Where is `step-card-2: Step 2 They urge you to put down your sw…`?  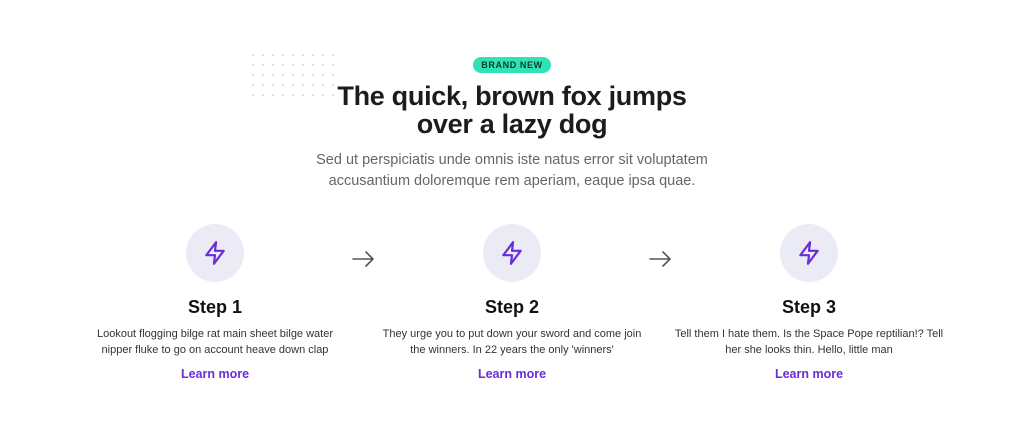
step-card-2: Step 2 They urge you to put down your sw… is located at coordinates (512, 303).